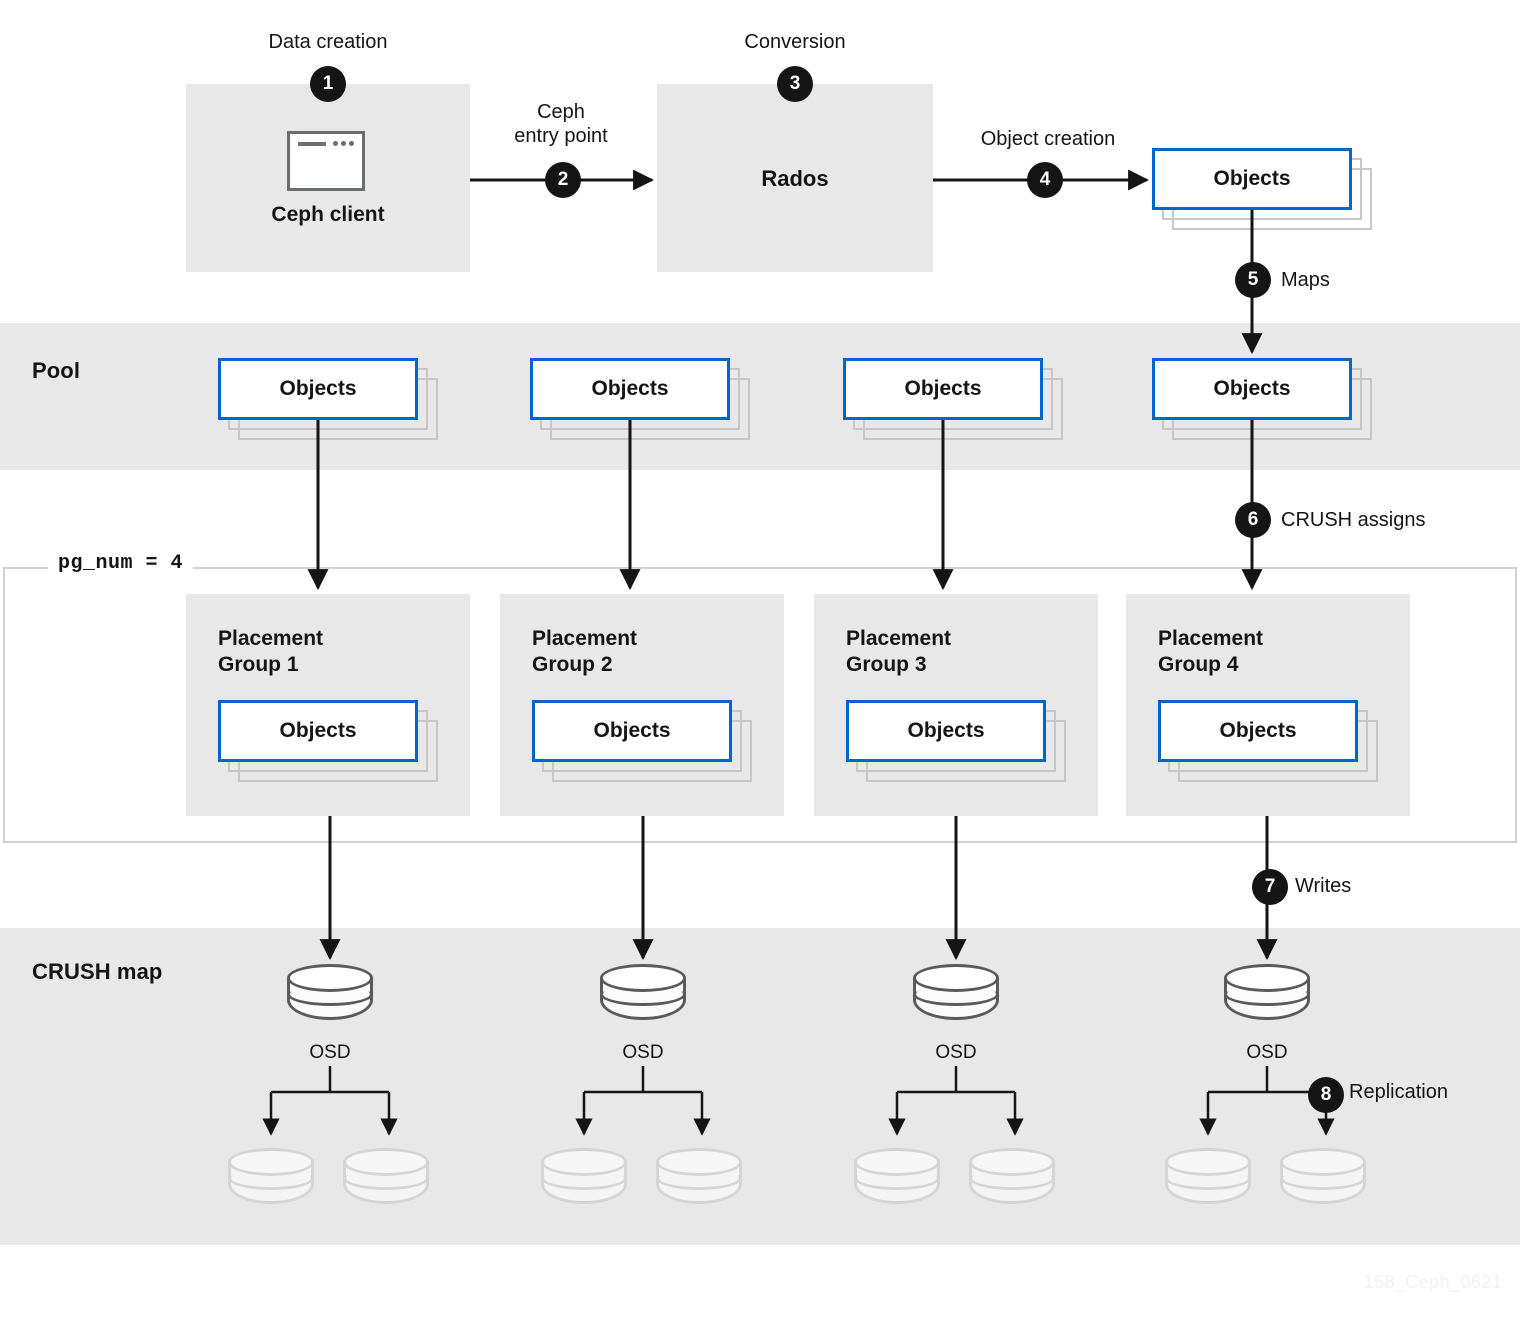 The height and width of the screenshot is (1326, 1520). What do you see at coordinates (584, 1180) in the screenshot?
I see `replica-disk-2a` at bounding box center [584, 1180].